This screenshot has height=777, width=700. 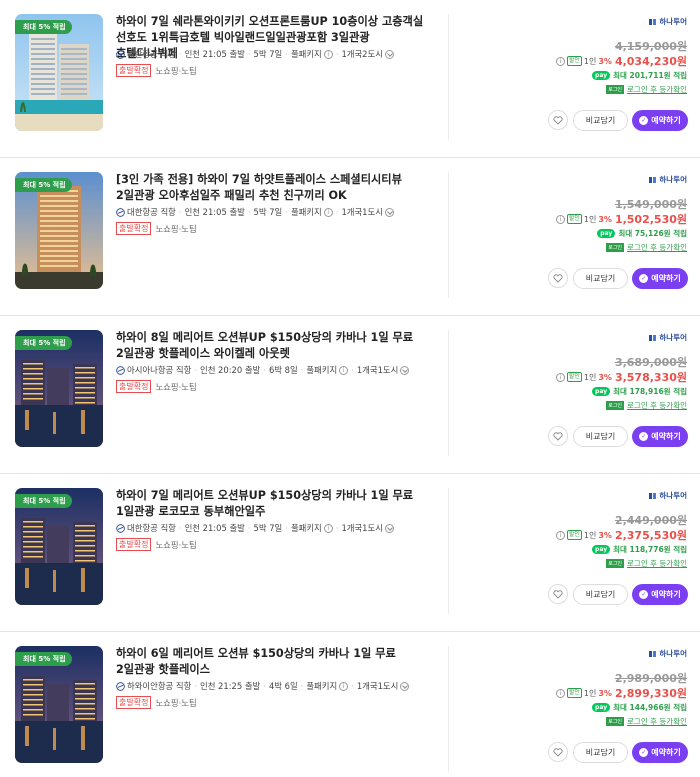 What do you see at coordinates (650, 707) in the screenshot?
I see `npay-reward-text: 최대 144,966원 적립` at bounding box center [650, 707].